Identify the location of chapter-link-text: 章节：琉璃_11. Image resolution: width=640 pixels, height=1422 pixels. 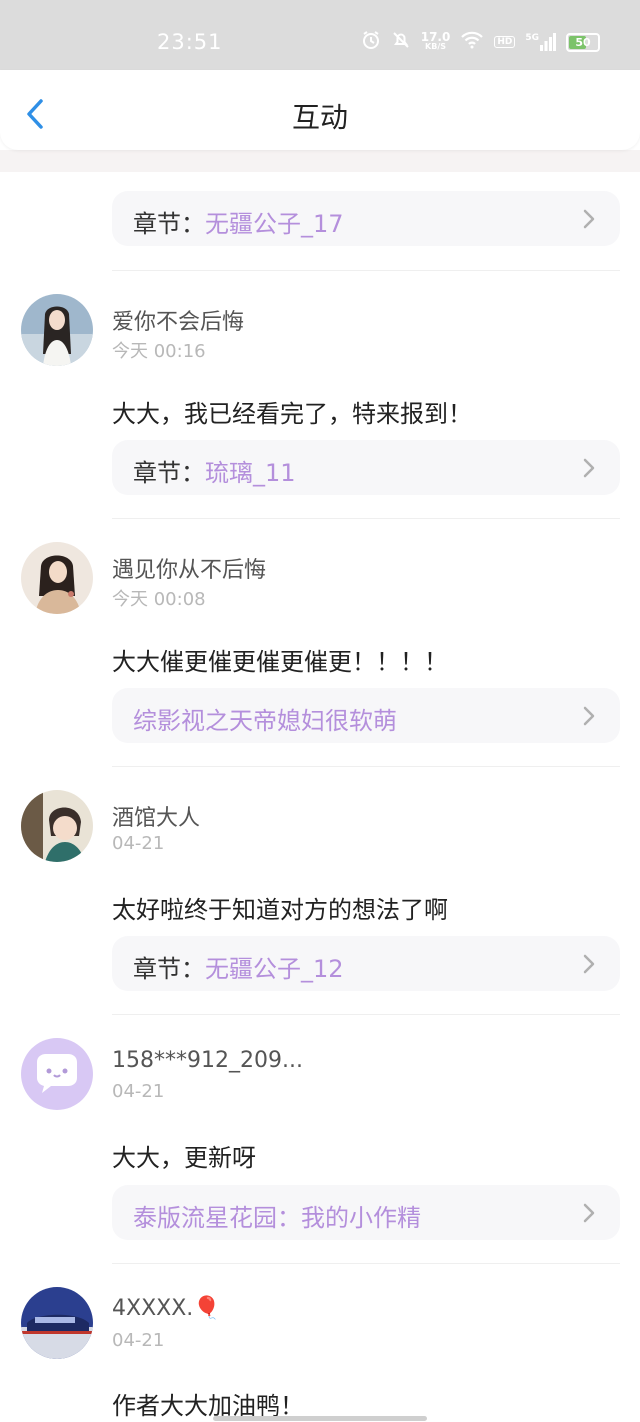
(214, 470).